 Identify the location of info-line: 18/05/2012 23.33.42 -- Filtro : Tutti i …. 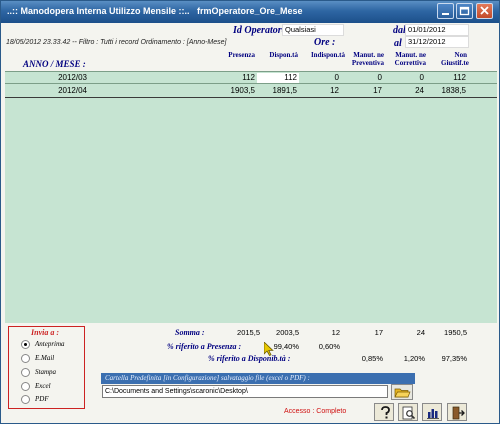
(116, 42).